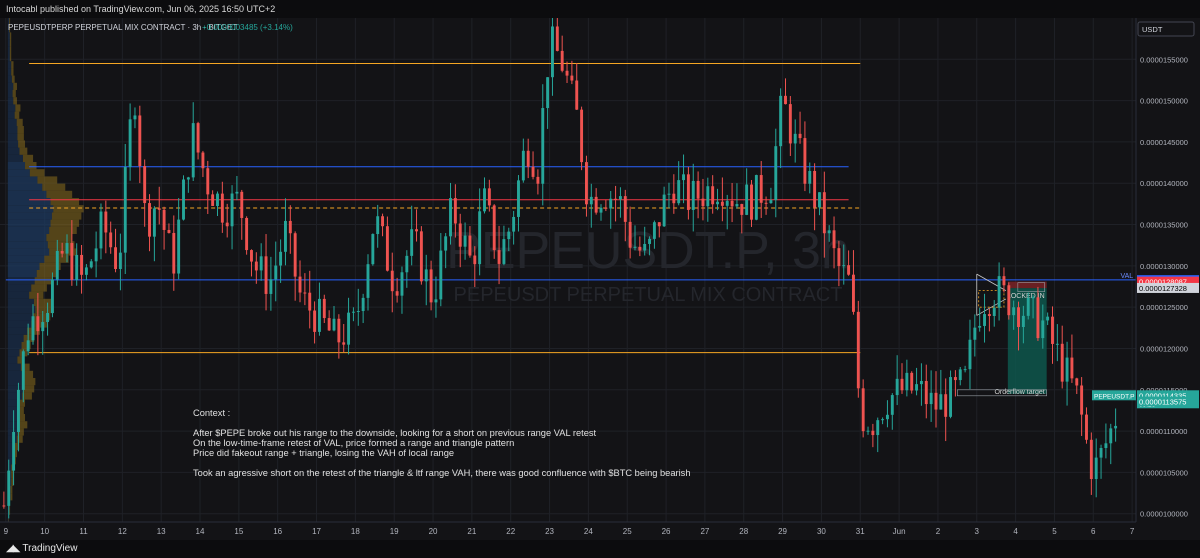  What do you see at coordinates (1132, 531) in the screenshot?
I see `time-axis-tick: 7` at bounding box center [1132, 531].